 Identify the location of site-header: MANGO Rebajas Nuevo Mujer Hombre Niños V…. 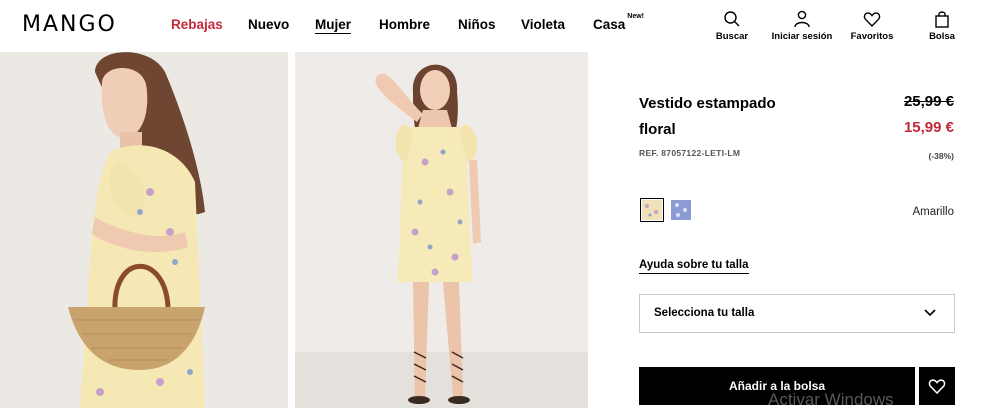
(491, 26).